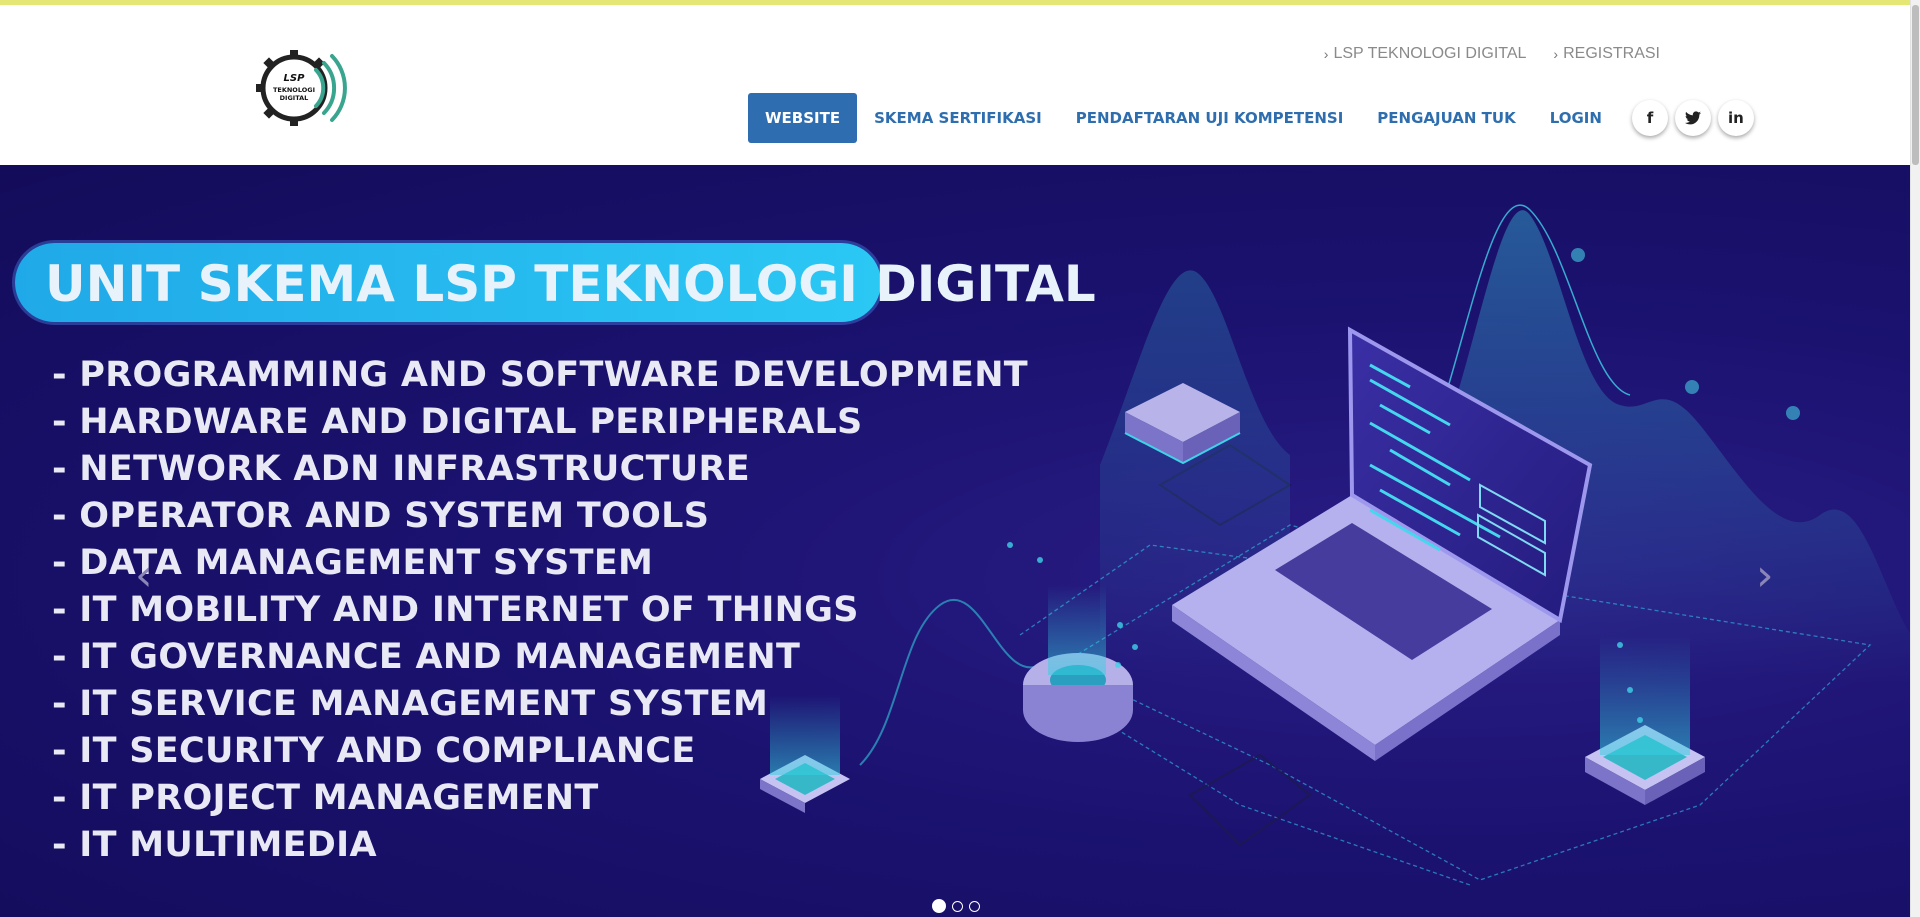  What do you see at coordinates (1430, 53) in the screenshot?
I see `top-link-label: LSP TEKNOLOGI DIGITAL` at bounding box center [1430, 53].